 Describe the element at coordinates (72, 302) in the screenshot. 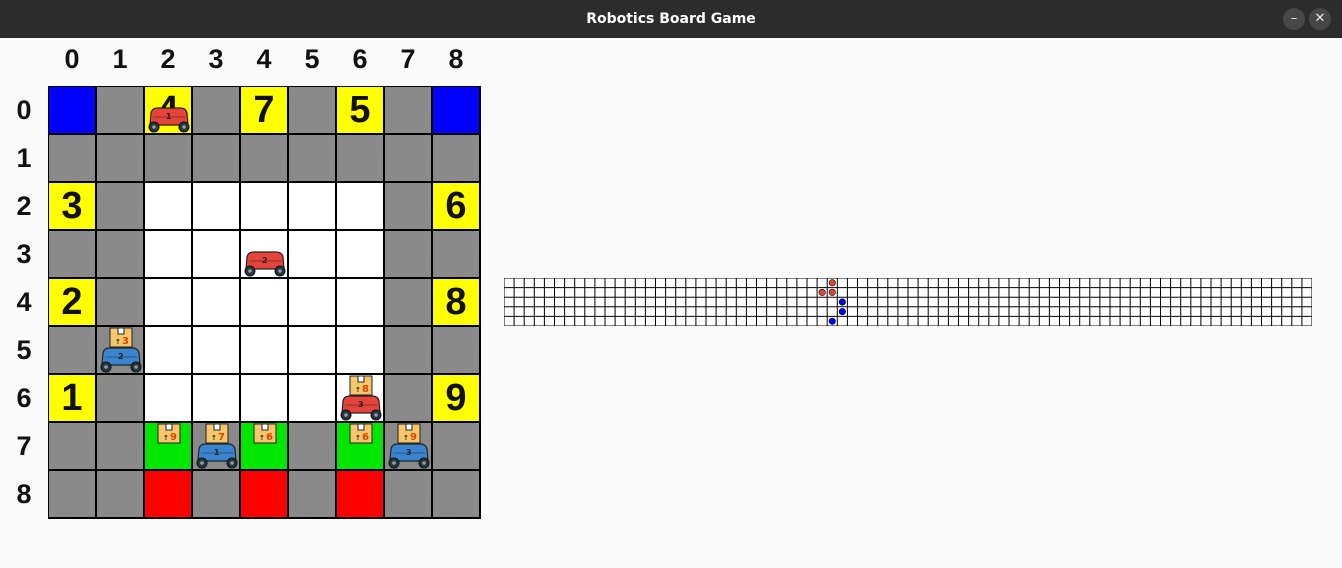

I see `yellow-cell: 2` at that location.